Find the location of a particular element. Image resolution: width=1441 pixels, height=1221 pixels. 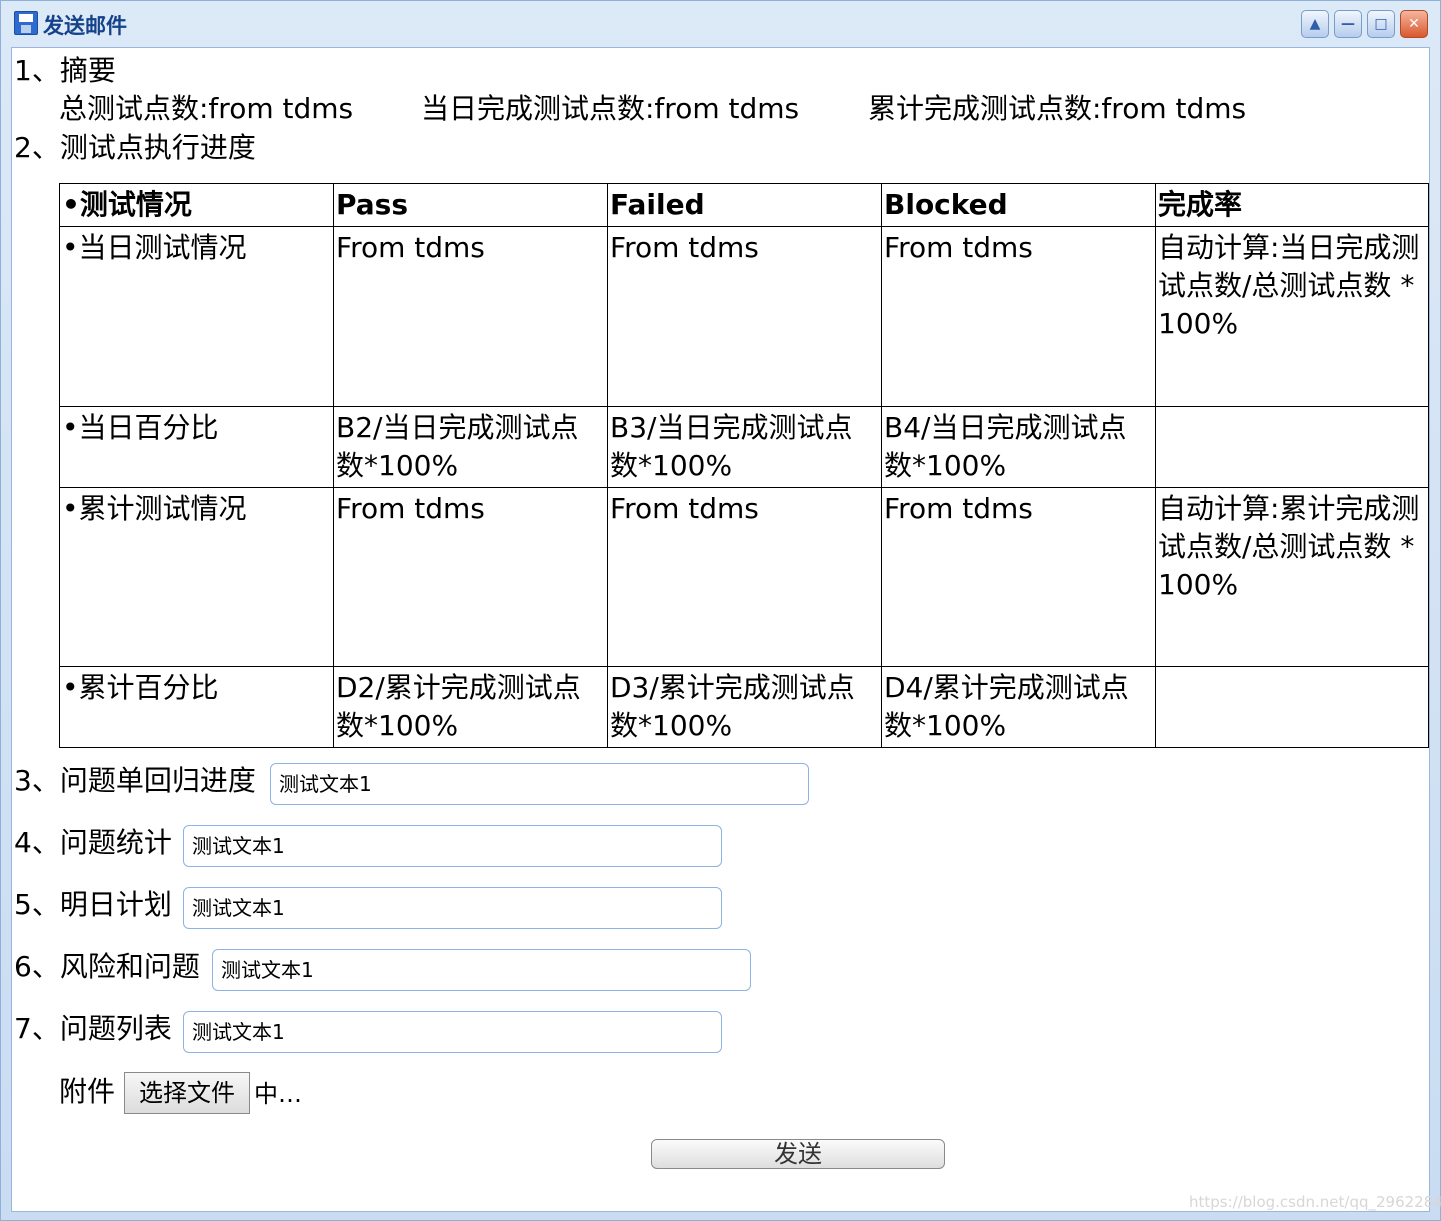

save-disk-icon is located at coordinates (26, 23).